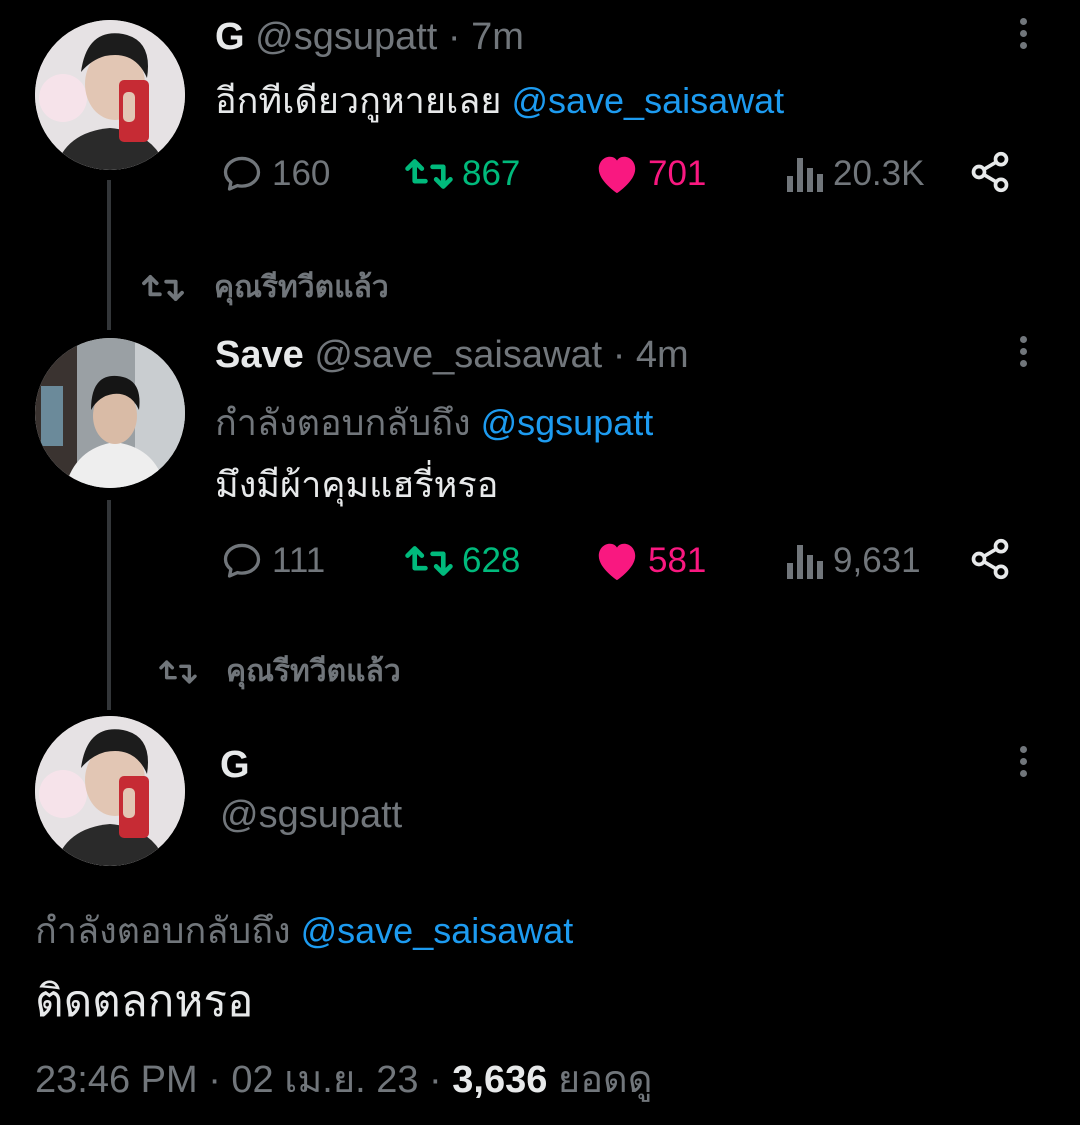 The image size is (1080, 1125). What do you see at coordinates (491, 173) in the screenshot?
I see `retweet-count: 867` at bounding box center [491, 173].